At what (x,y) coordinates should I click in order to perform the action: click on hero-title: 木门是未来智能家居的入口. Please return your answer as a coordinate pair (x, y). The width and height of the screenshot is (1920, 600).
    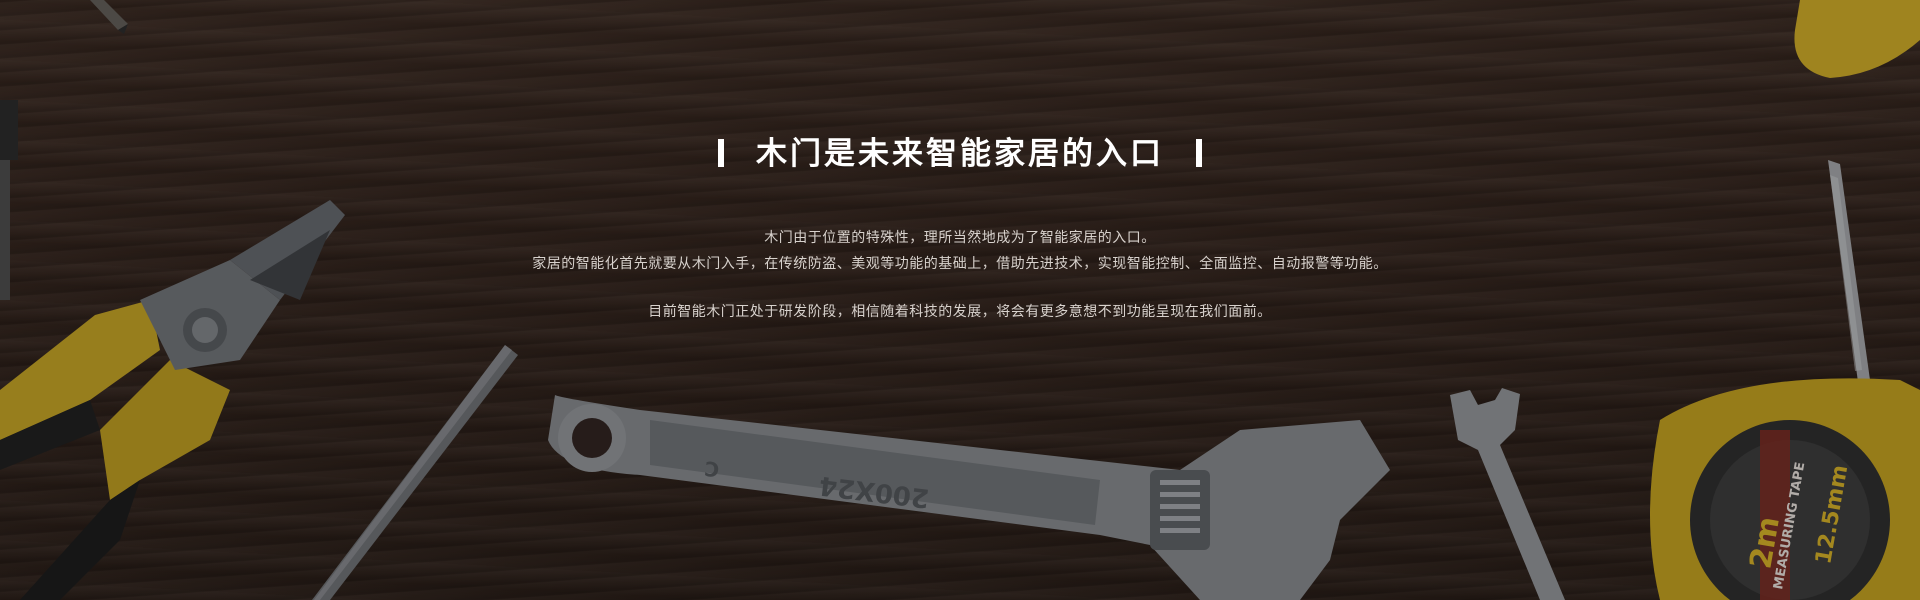
    Looking at the image, I should click on (960, 154).